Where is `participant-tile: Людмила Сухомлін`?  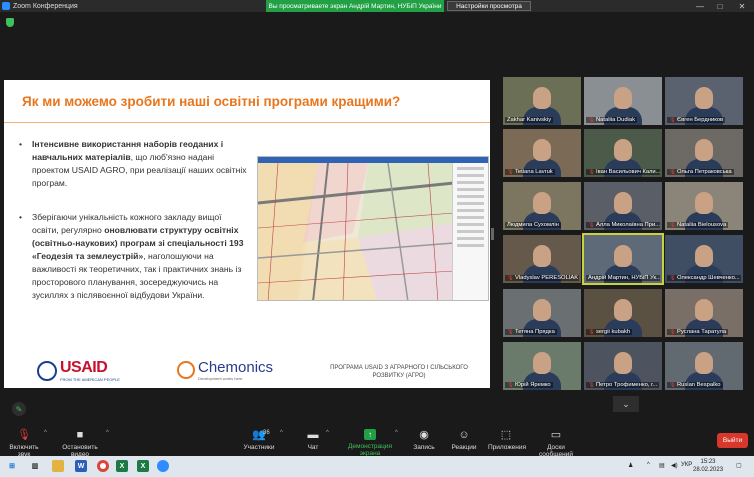
participant-tile: Людмила Сухомлін is located at coordinates (542, 206).